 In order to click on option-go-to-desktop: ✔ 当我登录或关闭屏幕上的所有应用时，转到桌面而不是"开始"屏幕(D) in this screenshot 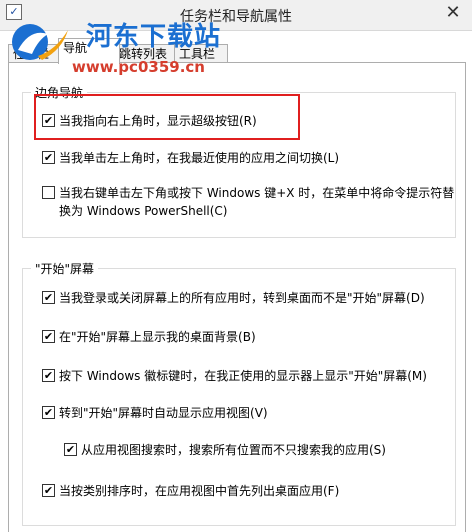, I will do `click(233, 298)`.